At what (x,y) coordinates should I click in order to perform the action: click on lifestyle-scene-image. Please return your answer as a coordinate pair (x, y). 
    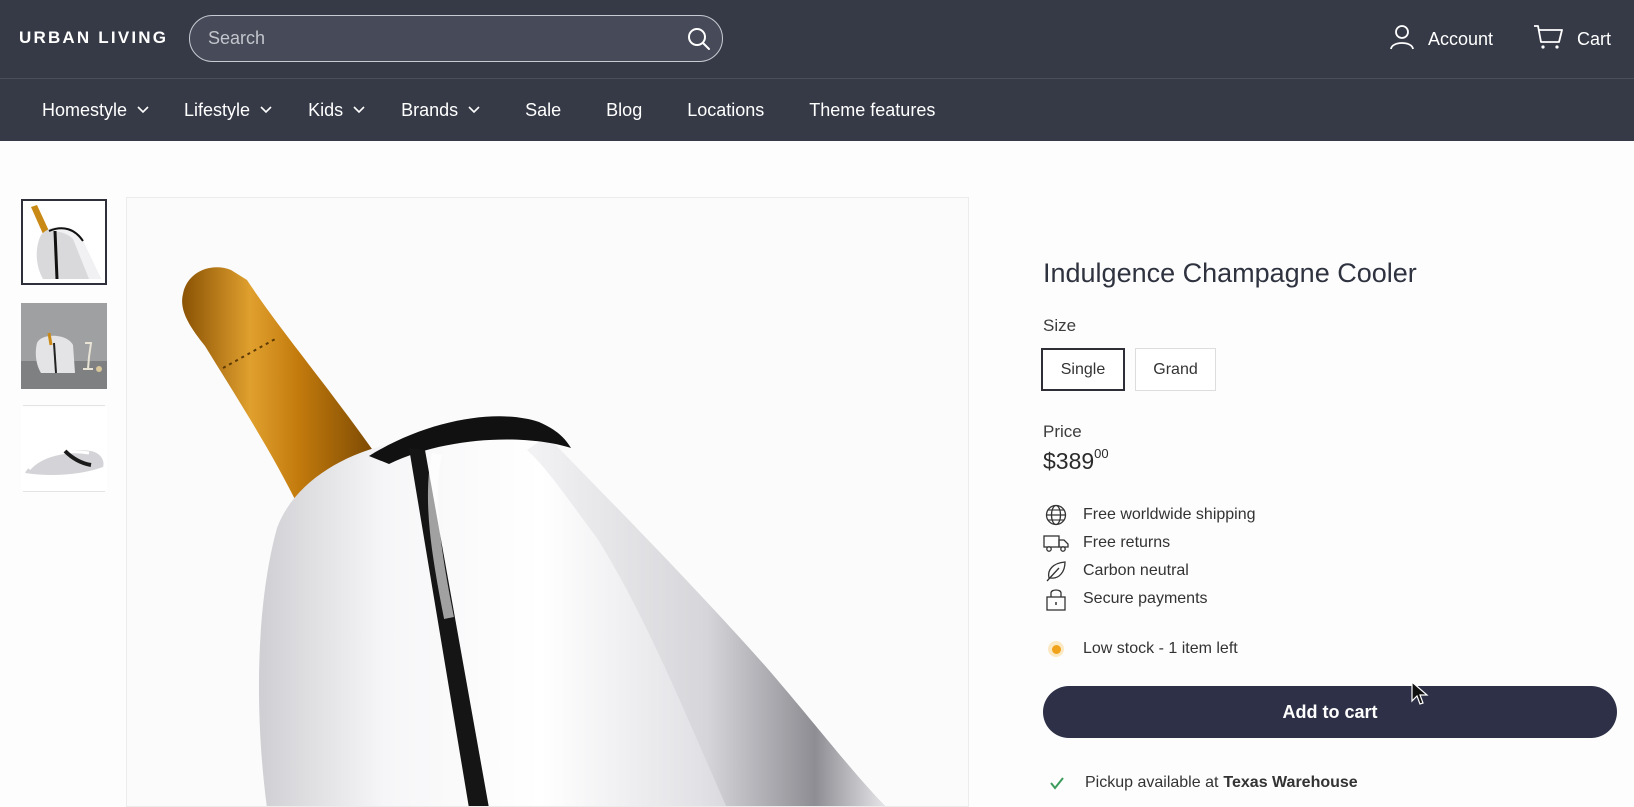
    Looking at the image, I should click on (64, 346).